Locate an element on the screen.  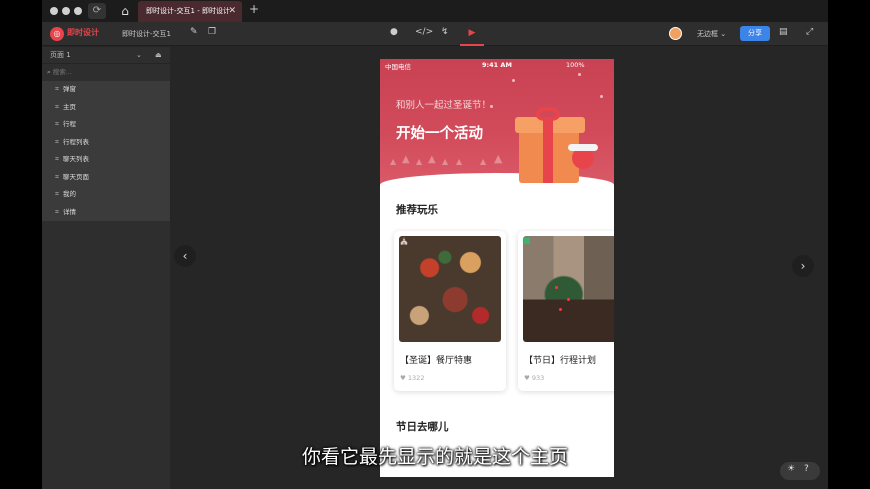
layout-icon: ▤ is located at coordinates (783, 32).